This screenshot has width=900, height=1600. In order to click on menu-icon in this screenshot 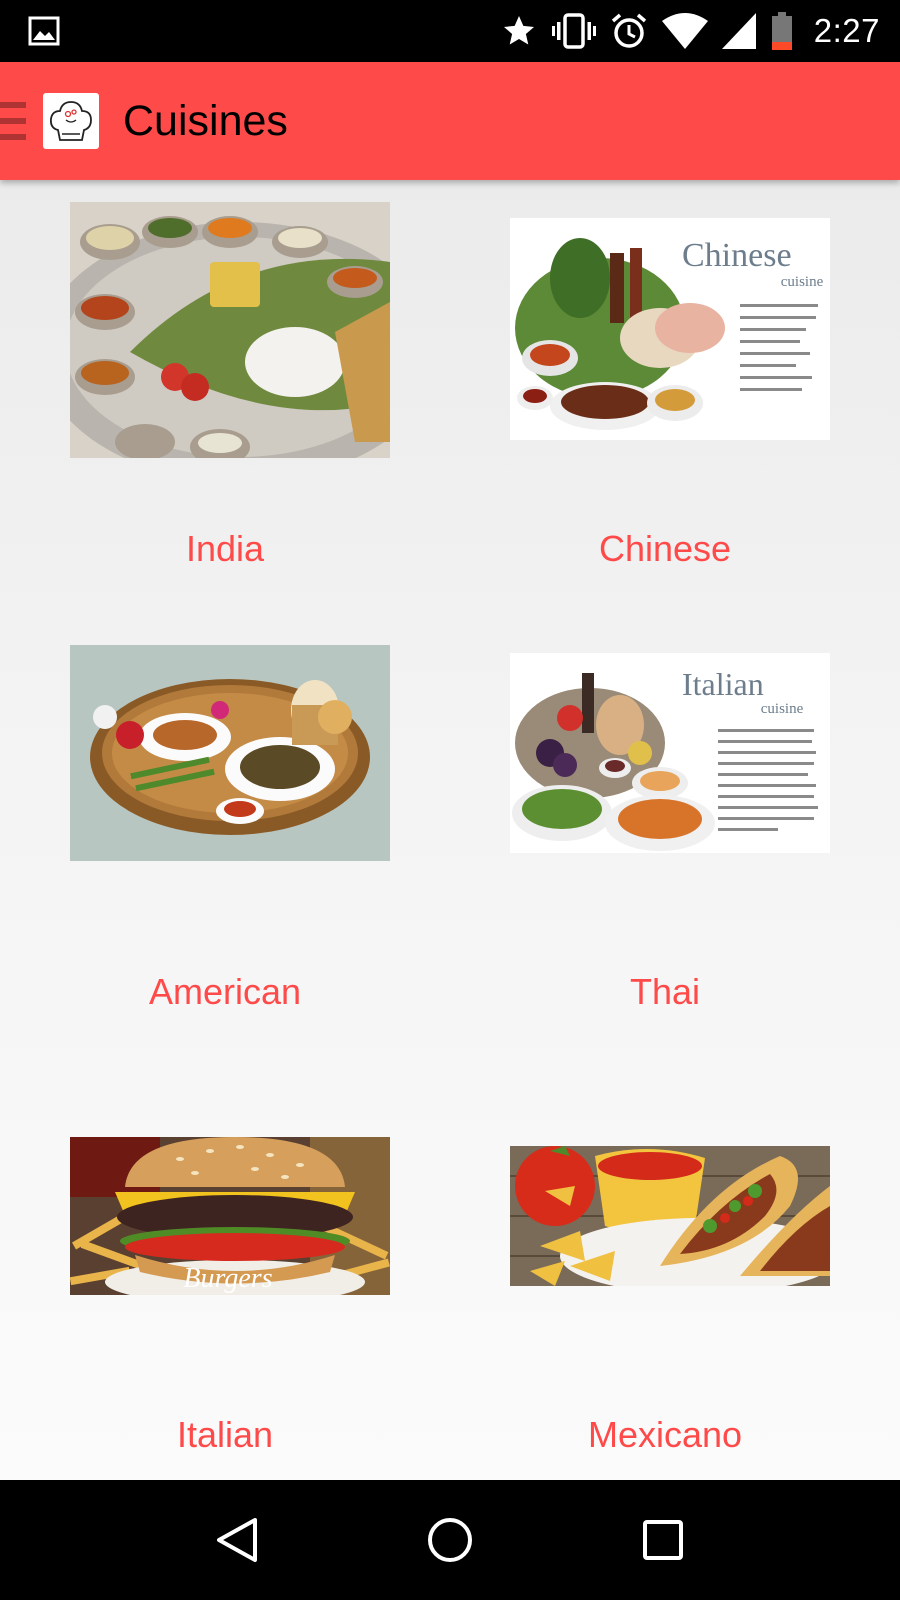, I will do `click(13, 121)`.